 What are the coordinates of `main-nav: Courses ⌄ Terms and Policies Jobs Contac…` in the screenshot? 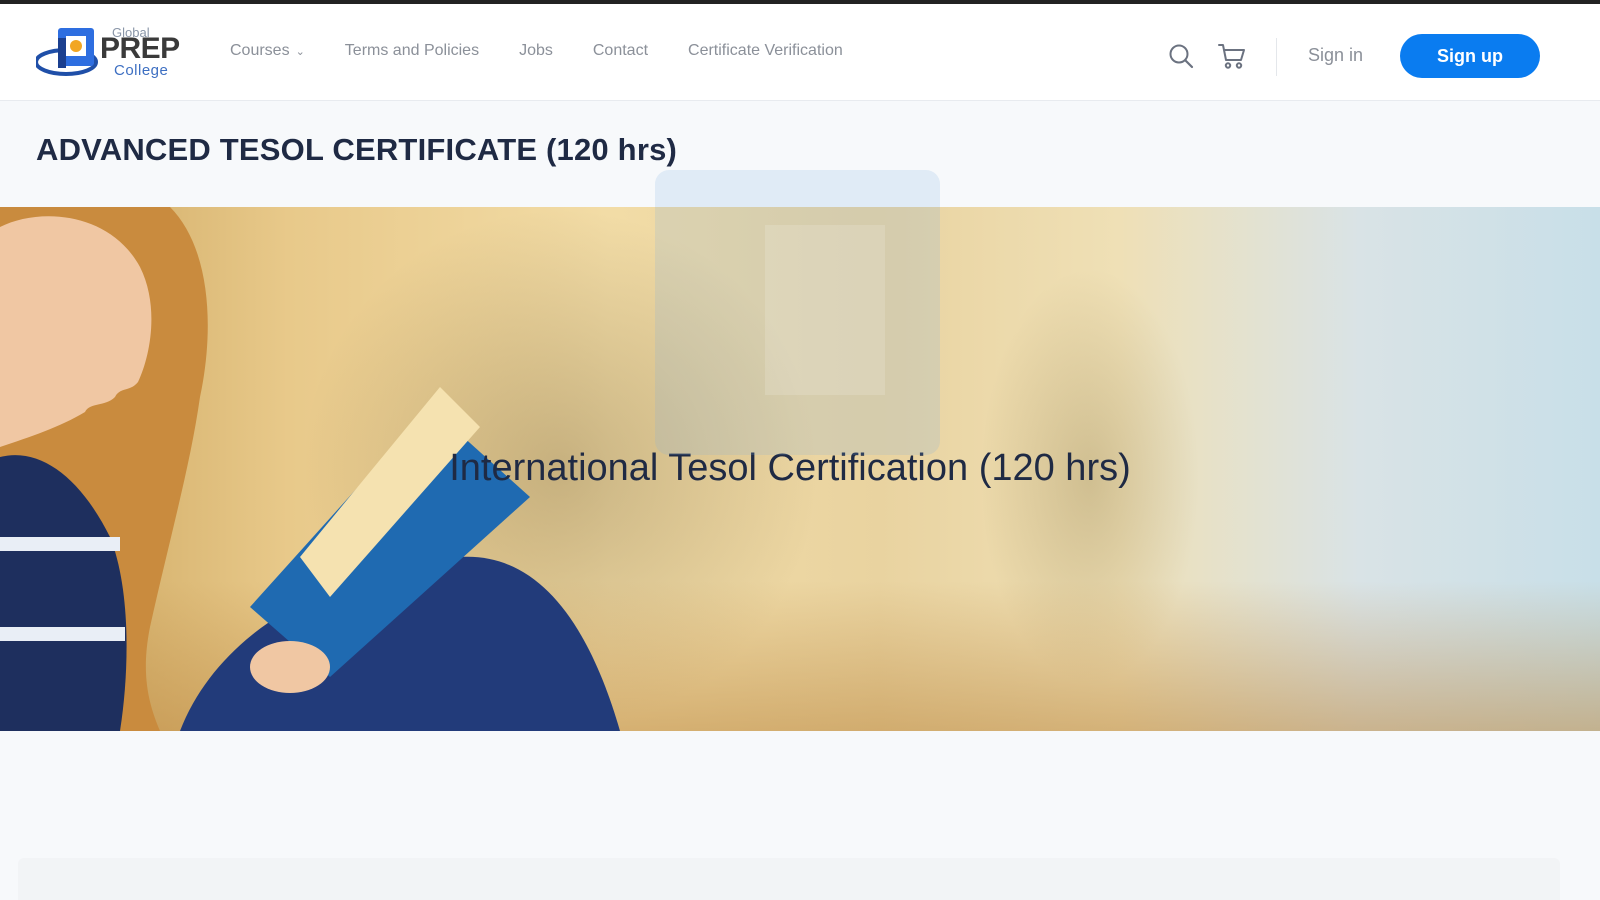 It's located at (556, 51).